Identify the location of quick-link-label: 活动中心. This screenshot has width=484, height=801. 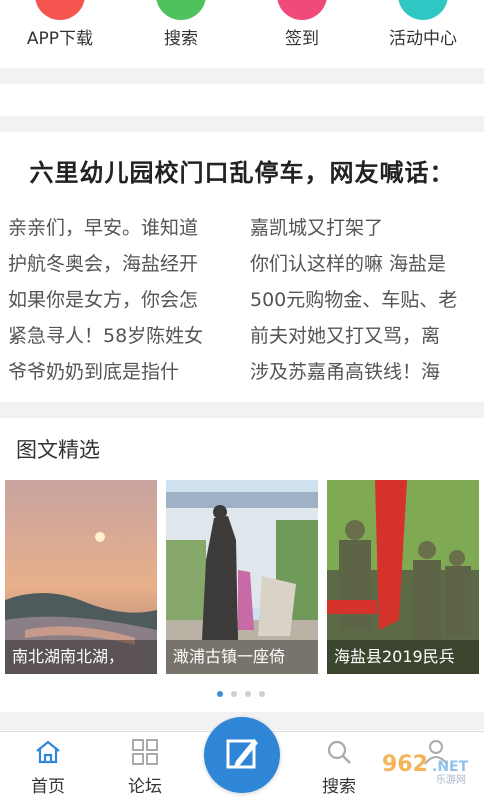
(423, 39).